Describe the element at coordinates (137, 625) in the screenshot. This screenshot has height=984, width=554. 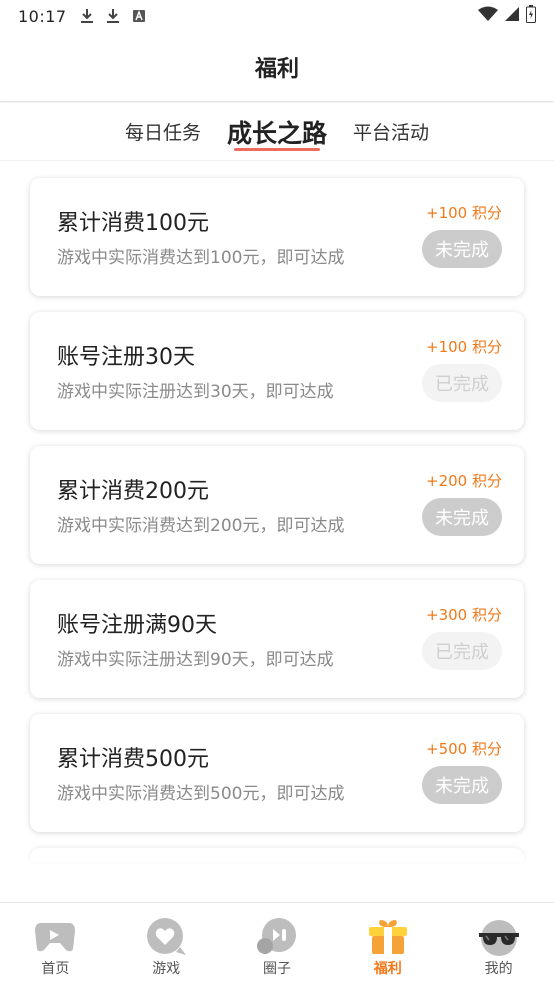
I see `task-title: 账号注册满90天` at that location.